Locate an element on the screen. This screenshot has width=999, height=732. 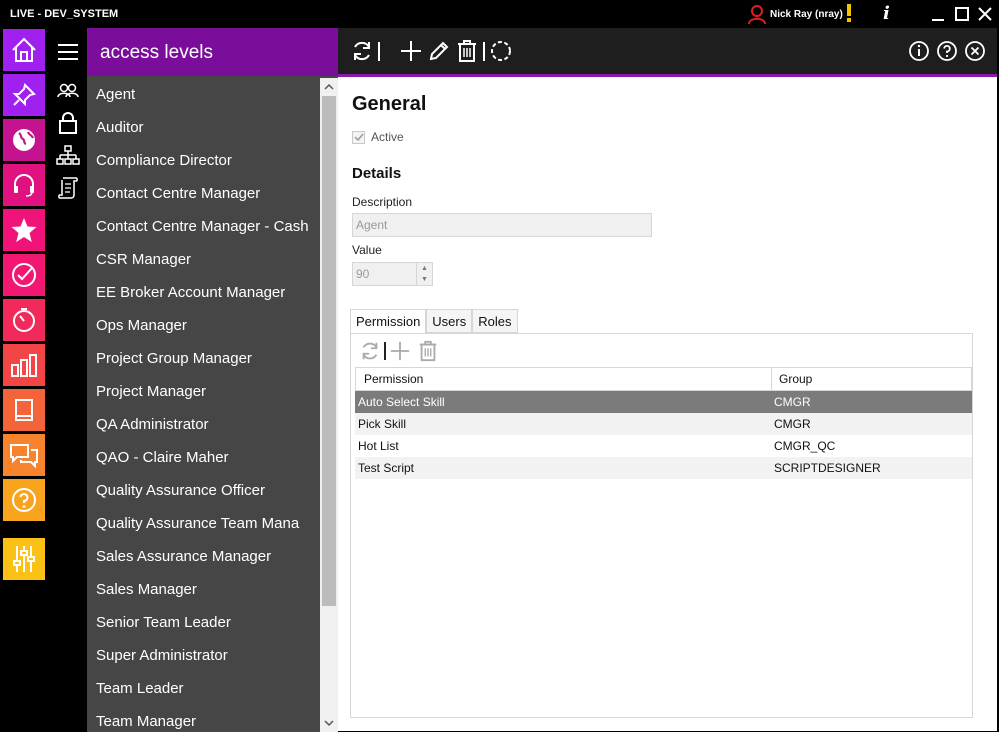
tab-roles: Roles is located at coordinates (495, 321).